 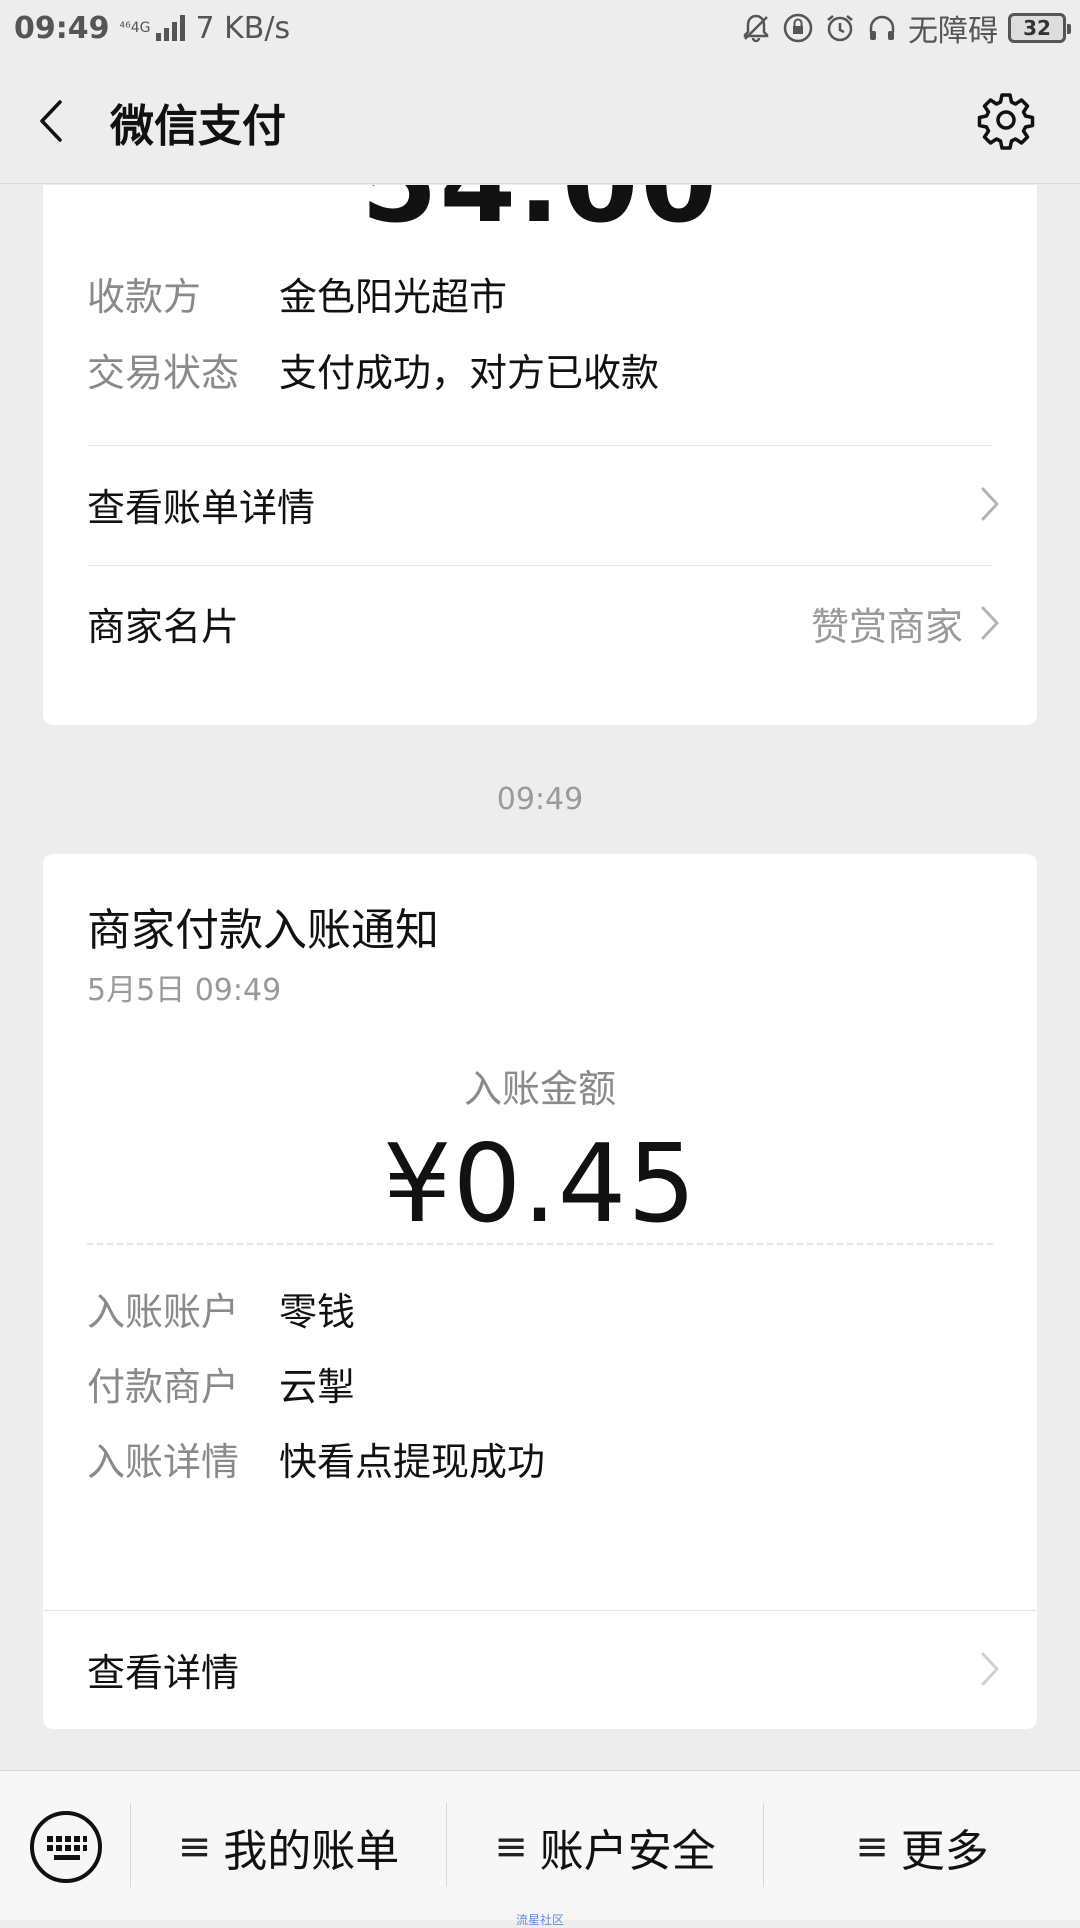 I want to click on chevron-left-icon, so click(x=52, y=121).